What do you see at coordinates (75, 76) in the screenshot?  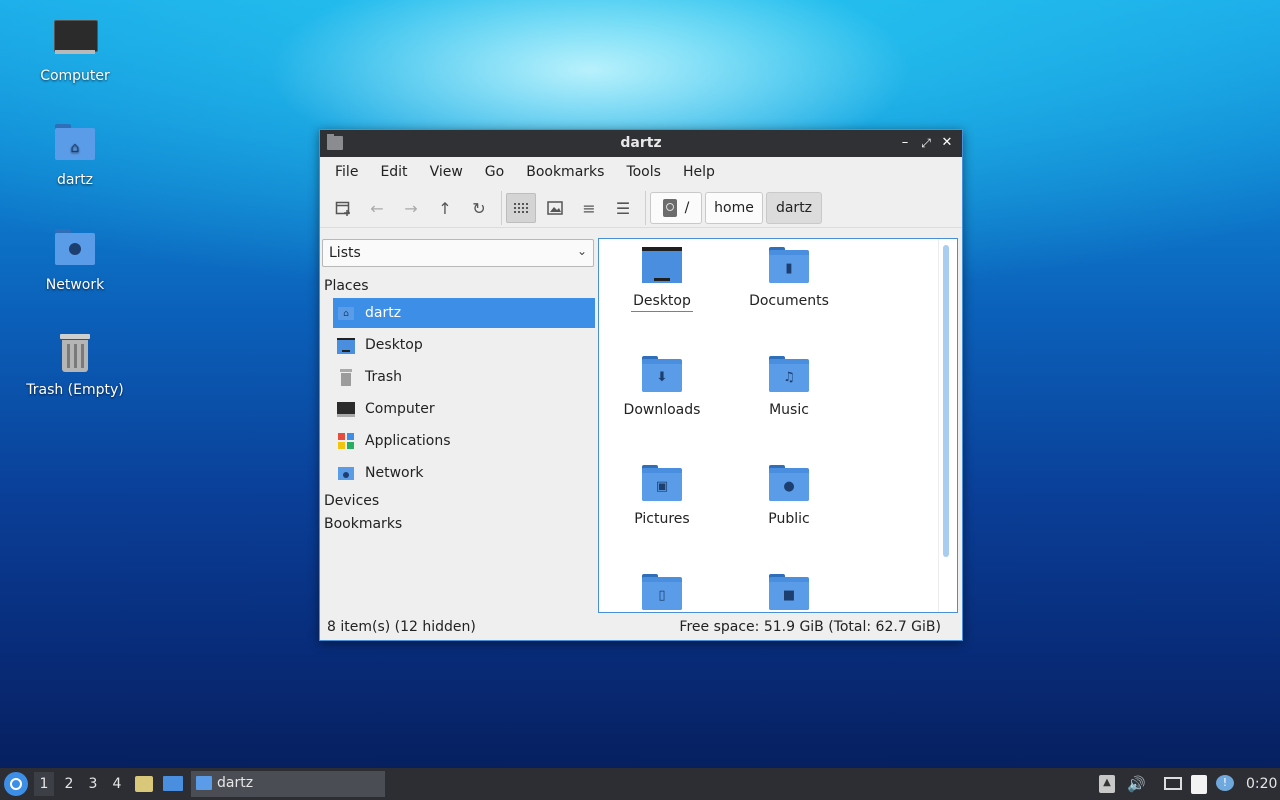 I see `desktop-icon-label: Computer` at bounding box center [75, 76].